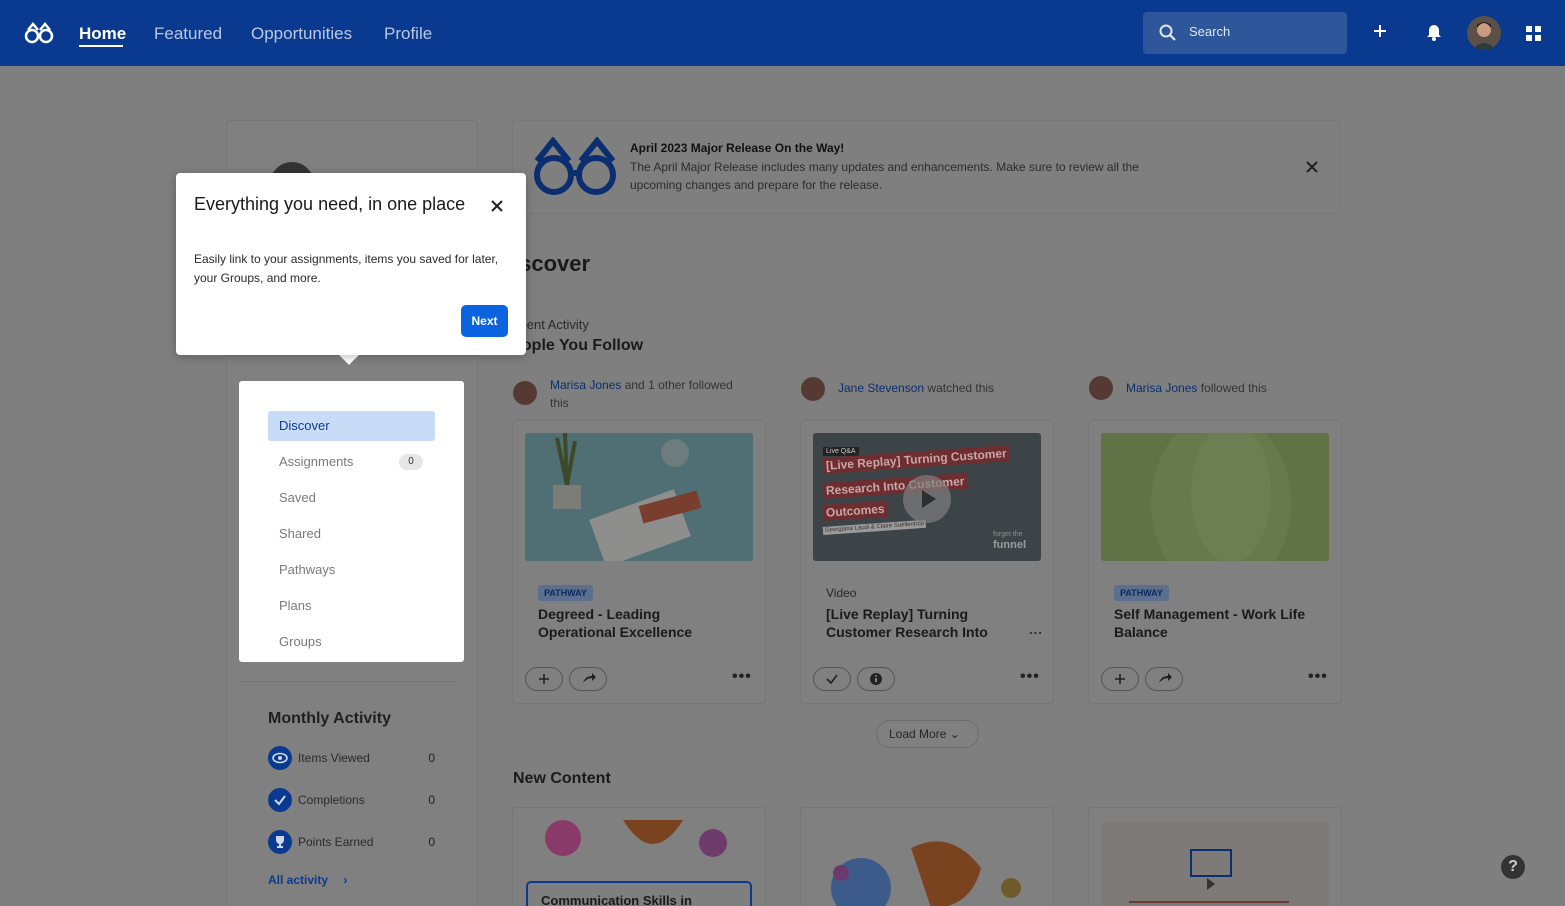  I want to click on sidebar-item-assignments: Assignments 0, so click(351, 462).